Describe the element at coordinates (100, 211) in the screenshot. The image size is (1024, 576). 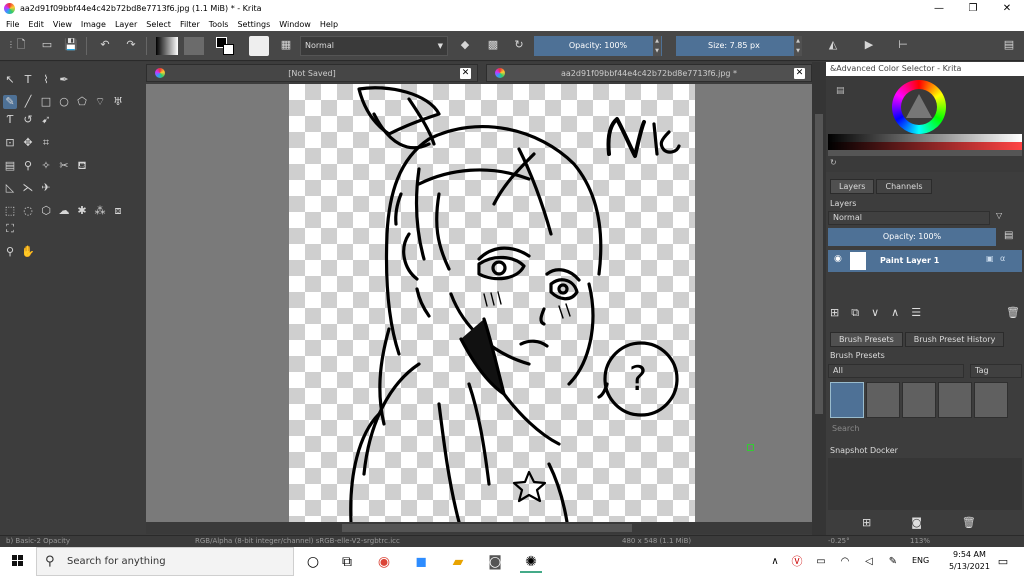
I see `similar-select-icon: ⁂` at that location.